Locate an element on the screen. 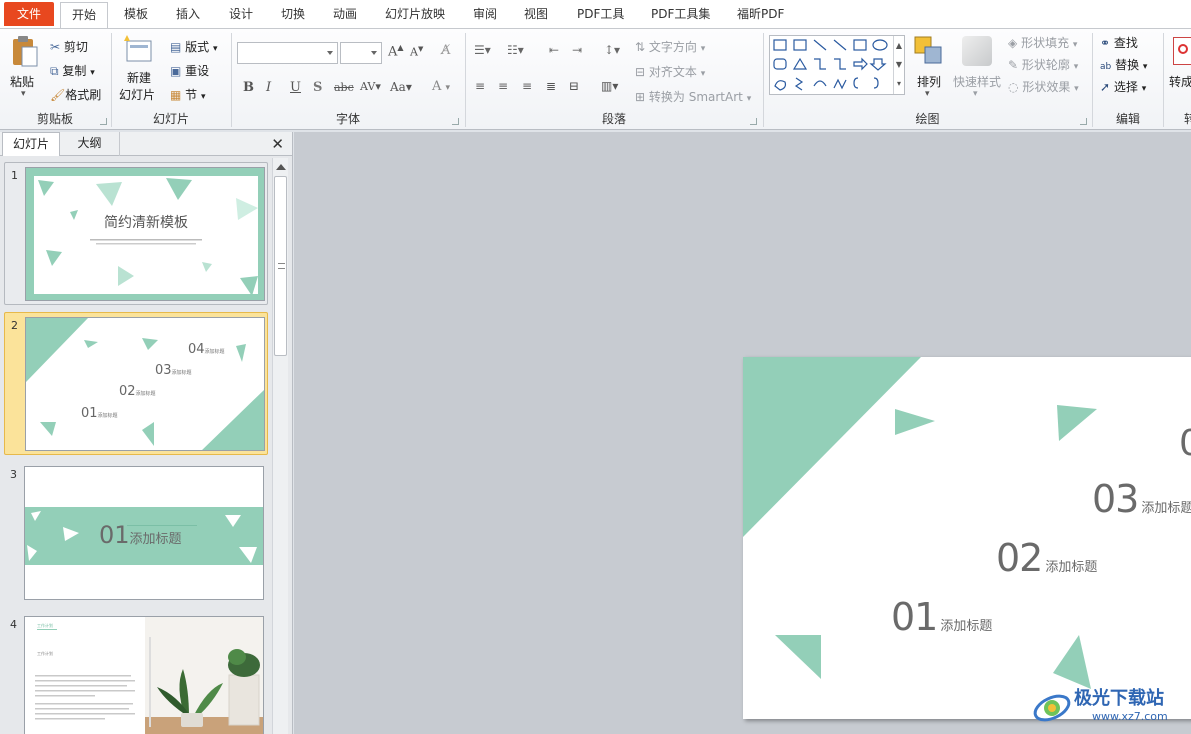  font-name-combo is located at coordinates (287, 53).